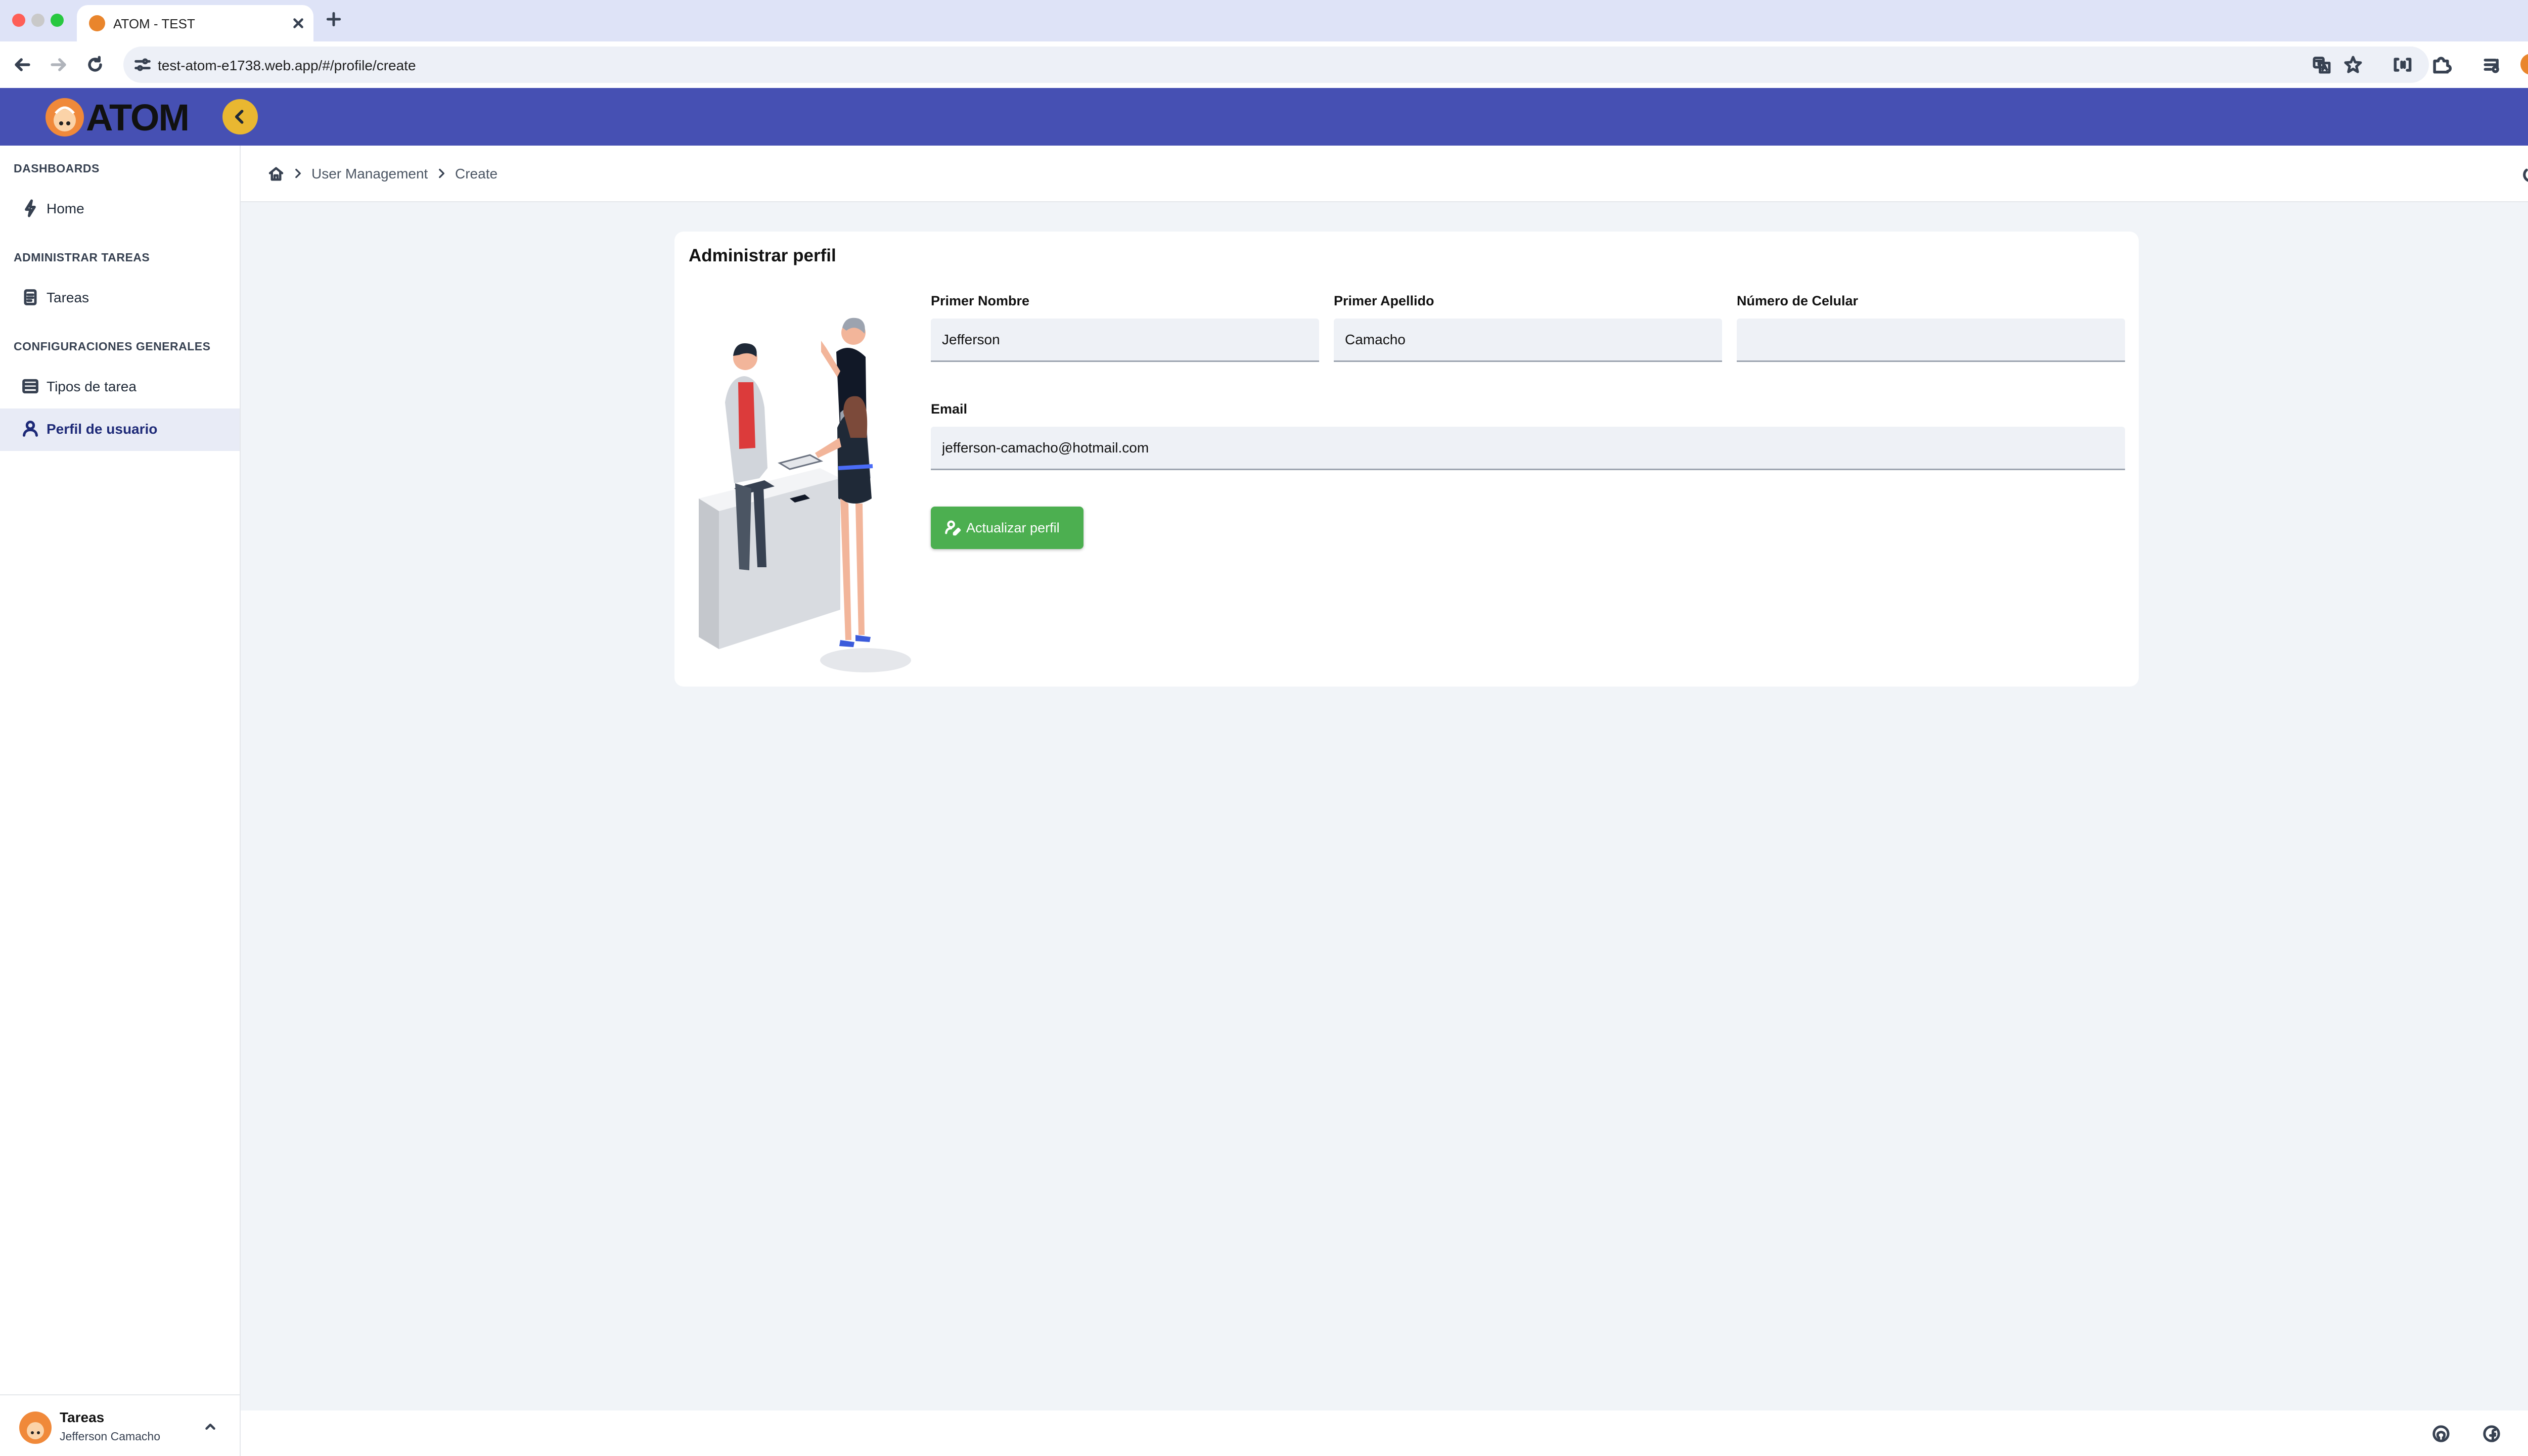  I want to click on logo-icon, so click(65, 117).